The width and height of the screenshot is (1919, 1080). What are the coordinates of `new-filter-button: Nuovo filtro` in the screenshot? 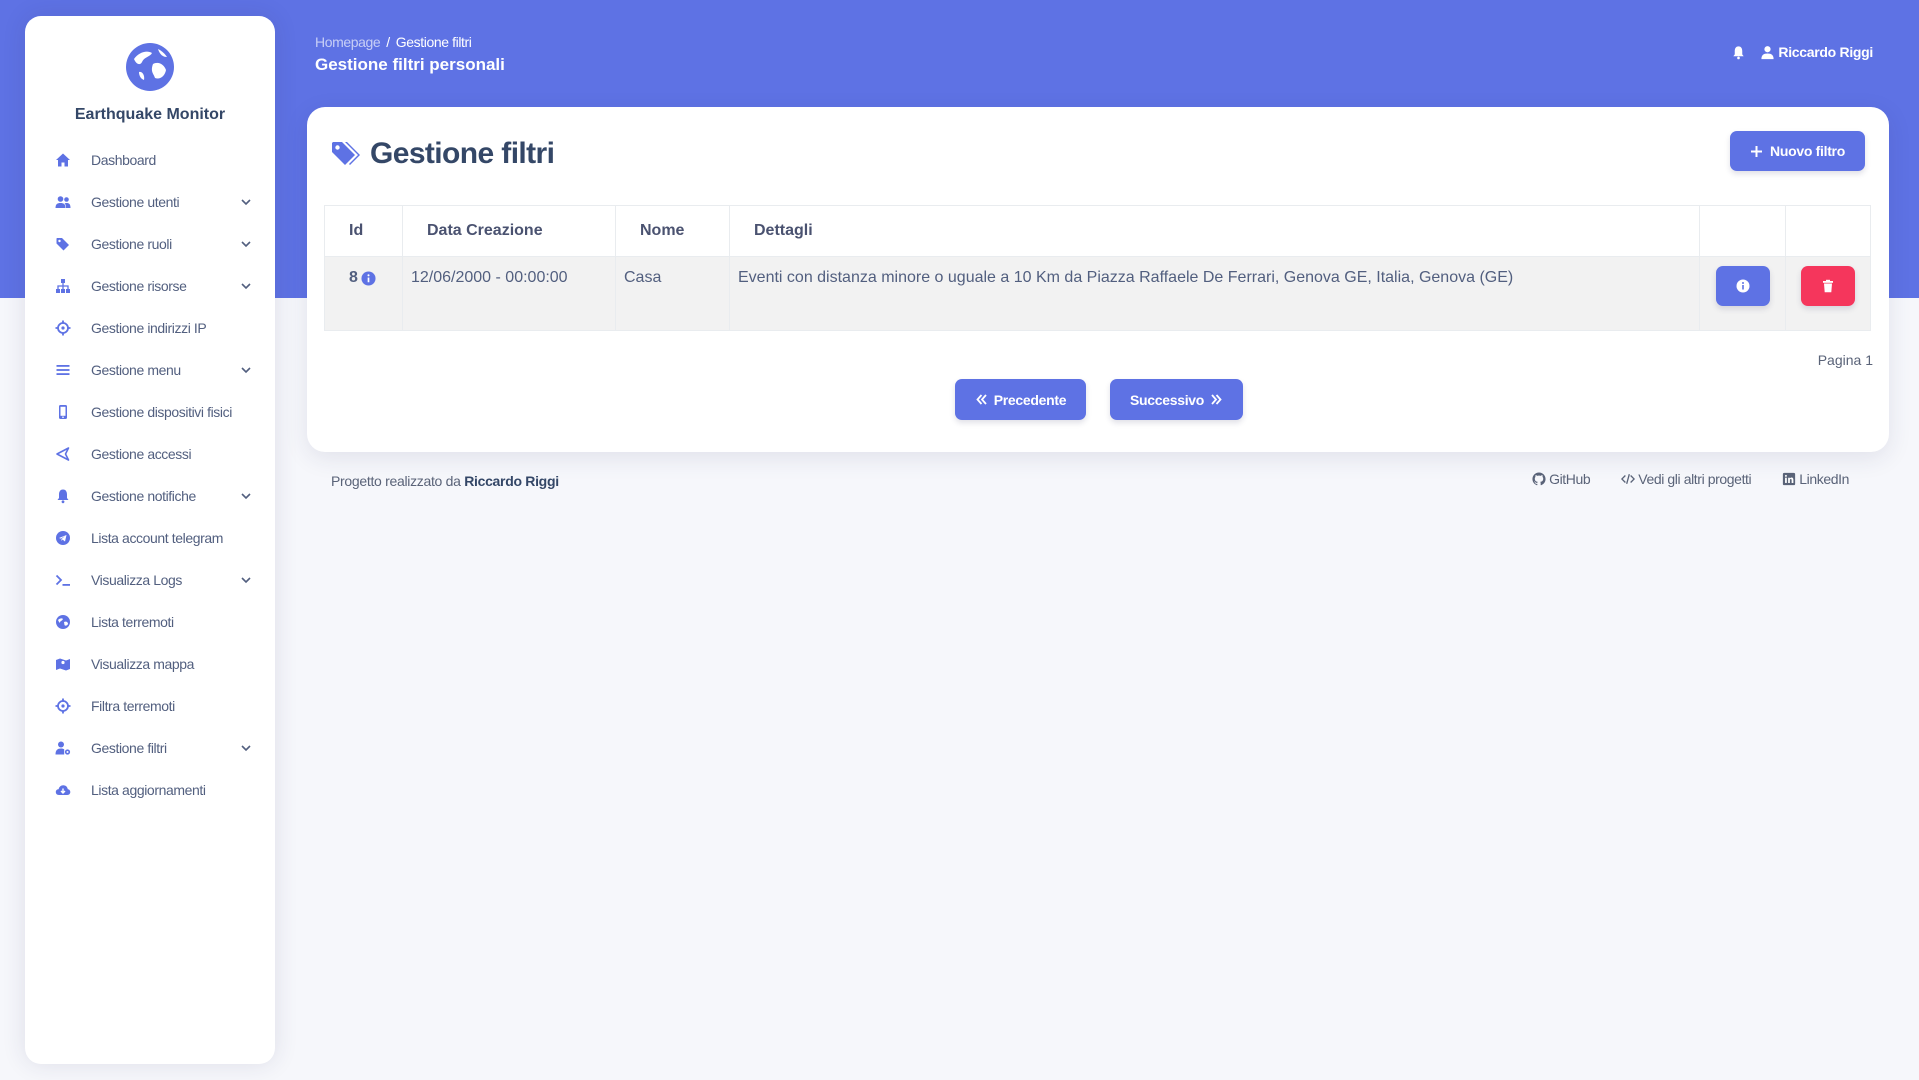 It's located at (1797, 151).